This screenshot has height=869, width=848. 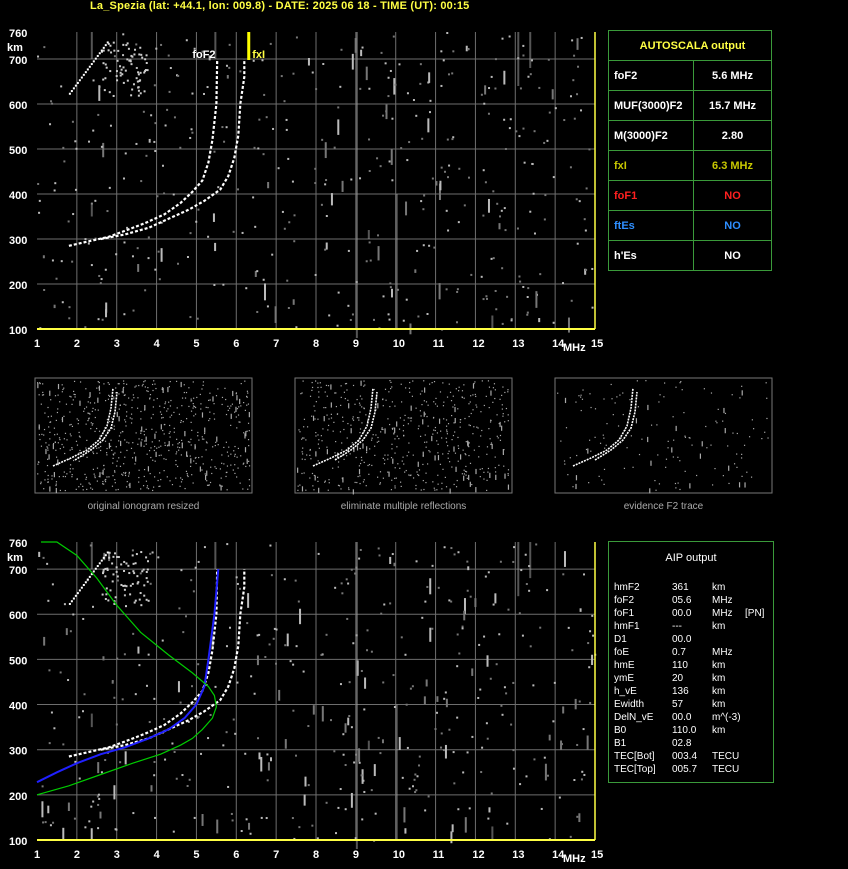 I want to click on autoscala-row: ftEs NO, so click(x=690, y=225).